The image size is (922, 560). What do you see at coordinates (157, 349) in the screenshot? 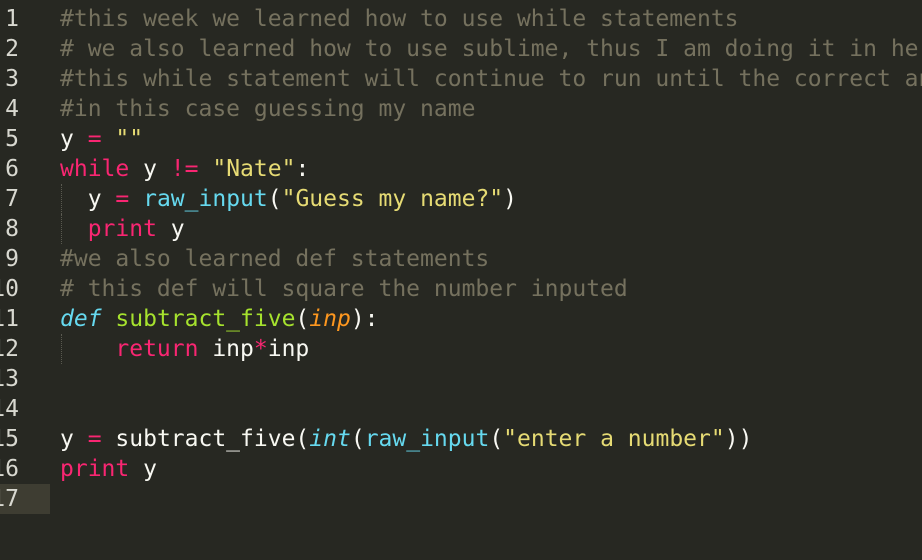
I see `code-token: return` at bounding box center [157, 349].